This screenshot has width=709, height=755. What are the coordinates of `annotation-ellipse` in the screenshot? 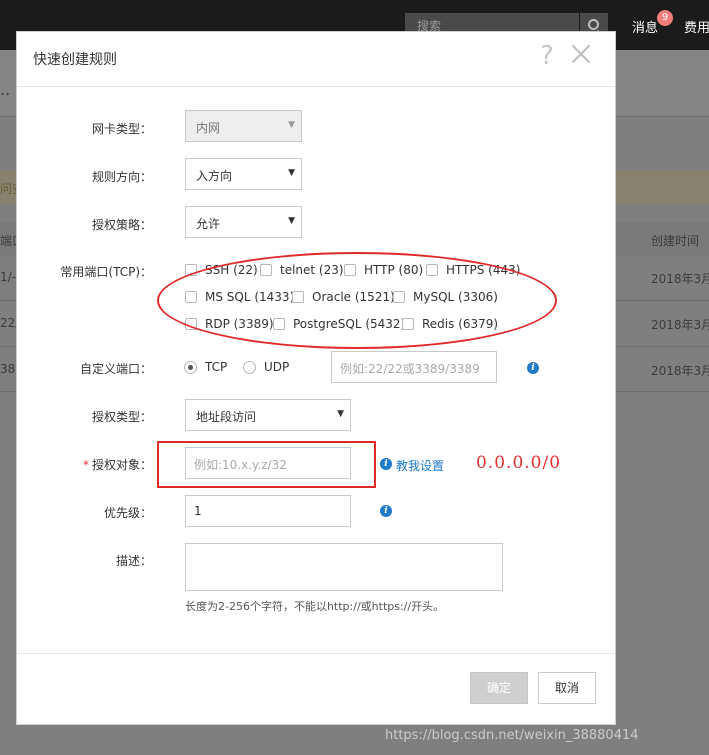 It's located at (357, 300).